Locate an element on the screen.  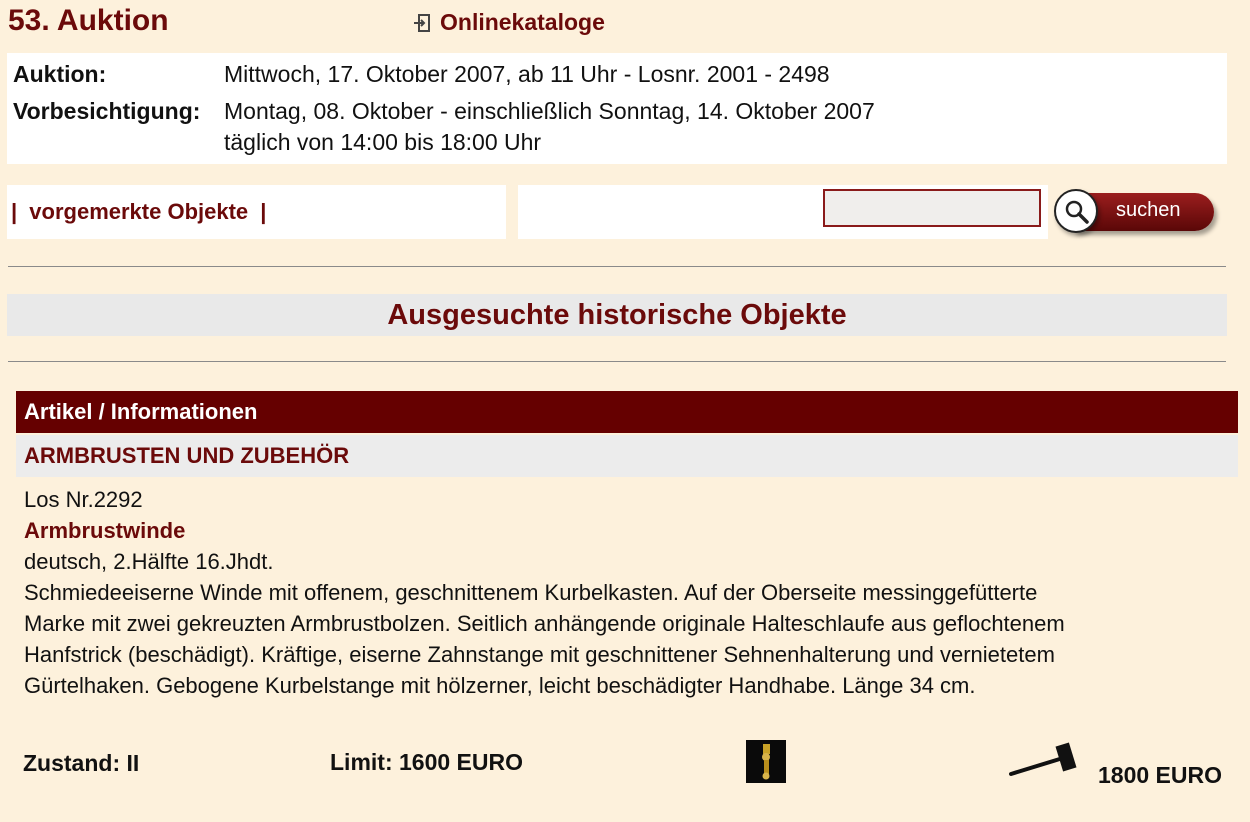
auction-hammer-icon is located at coordinates (1046, 762).